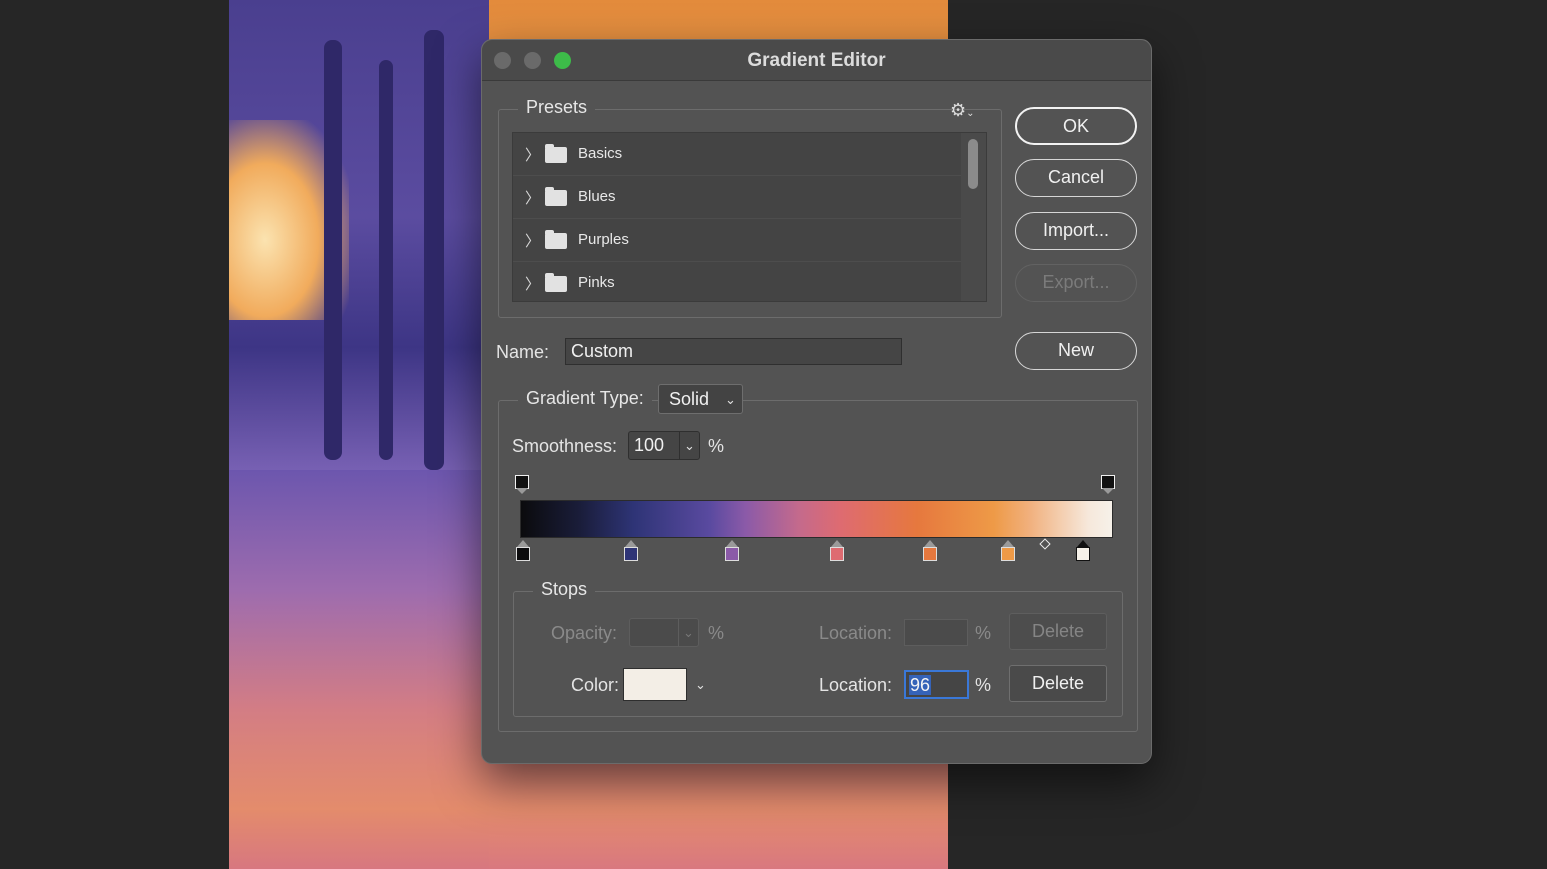 This screenshot has width=1547, height=869. Describe the element at coordinates (1076, 126) in the screenshot. I see `ok-button: OK` at that location.